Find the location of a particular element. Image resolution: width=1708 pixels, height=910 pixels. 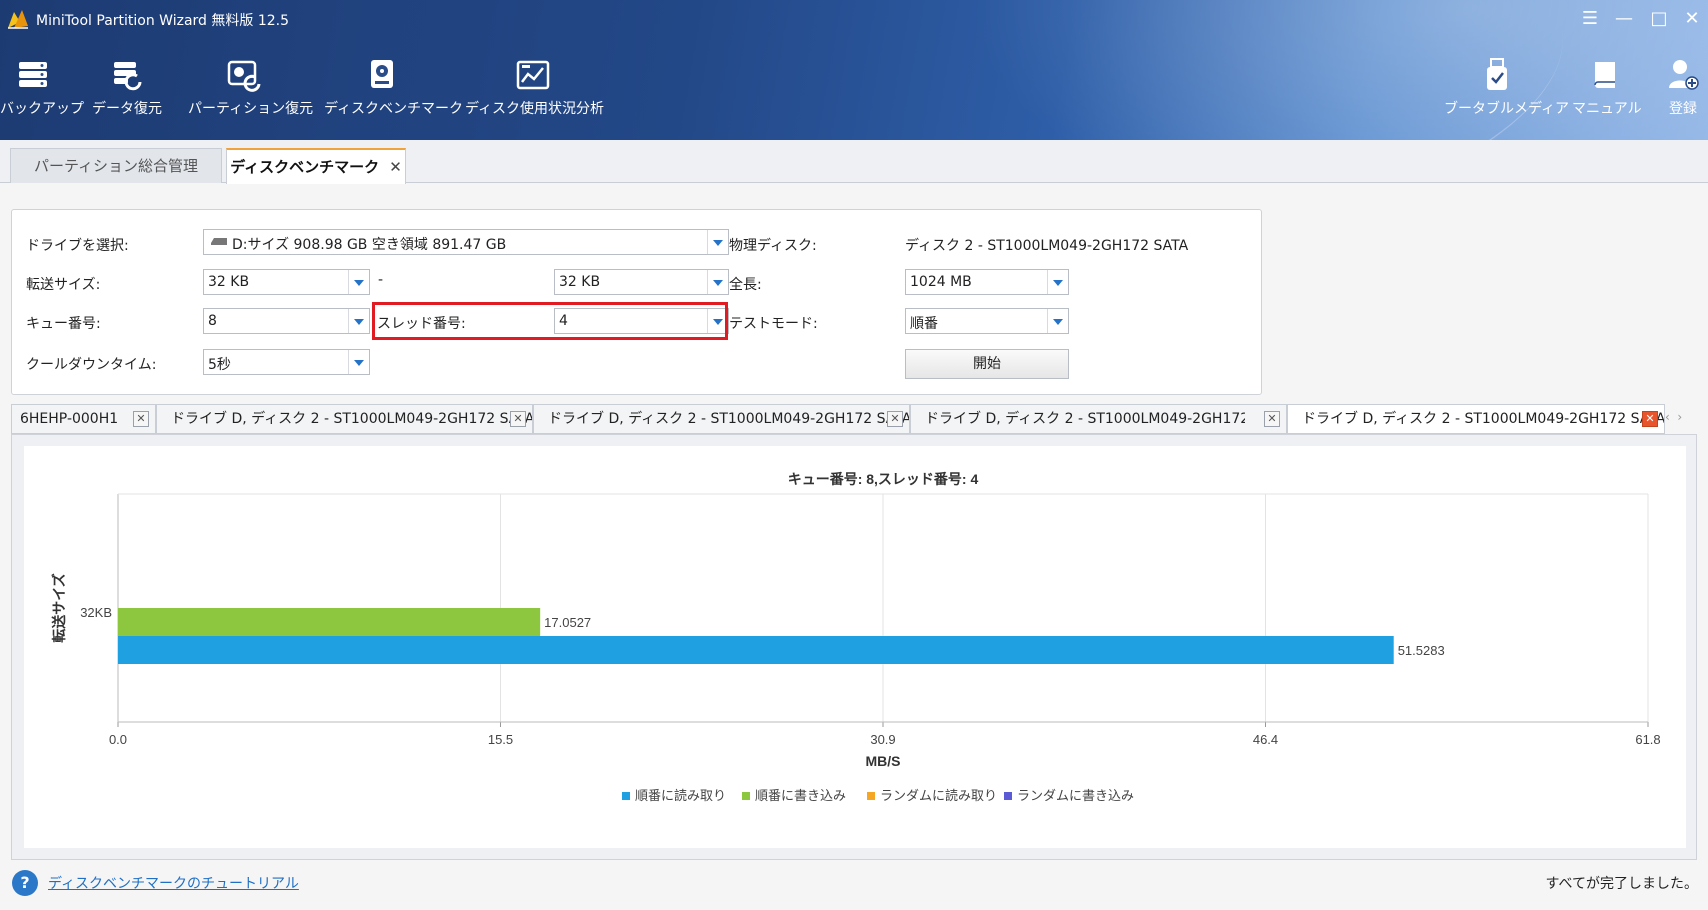

toolbar-disk-benchmark-button: ディスクベンチマーク is located at coordinates (393, 88).